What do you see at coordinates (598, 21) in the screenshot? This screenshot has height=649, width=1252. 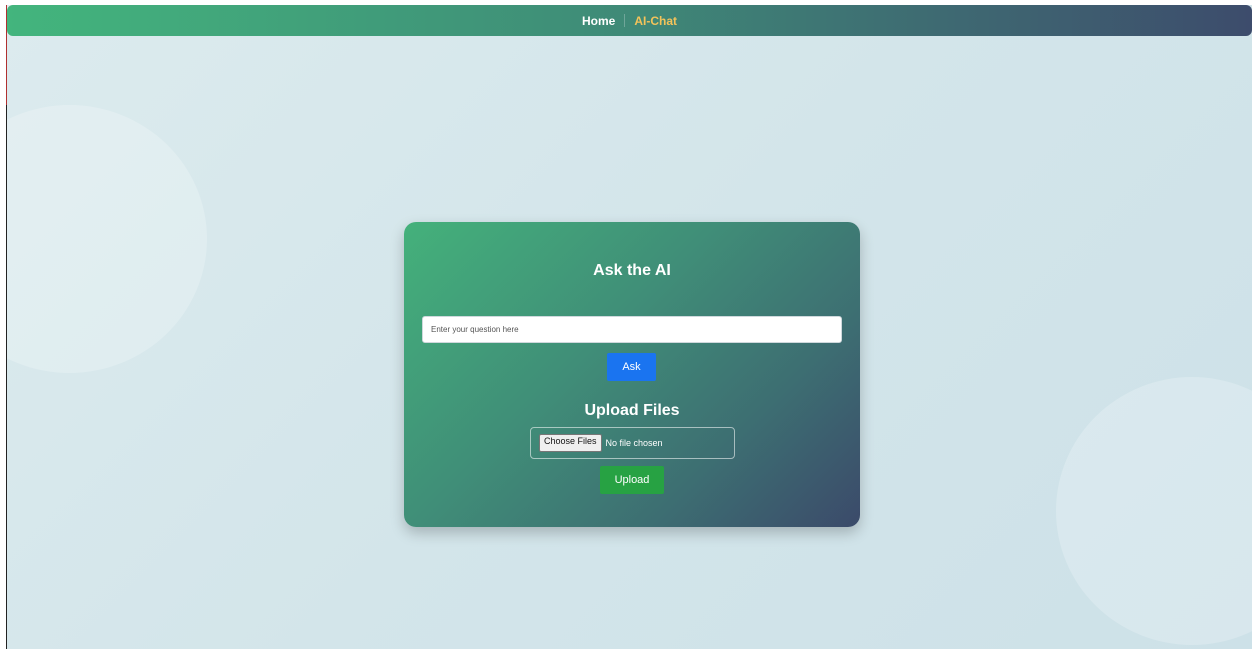 I see `nav-link-home: Home` at bounding box center [598, 21].